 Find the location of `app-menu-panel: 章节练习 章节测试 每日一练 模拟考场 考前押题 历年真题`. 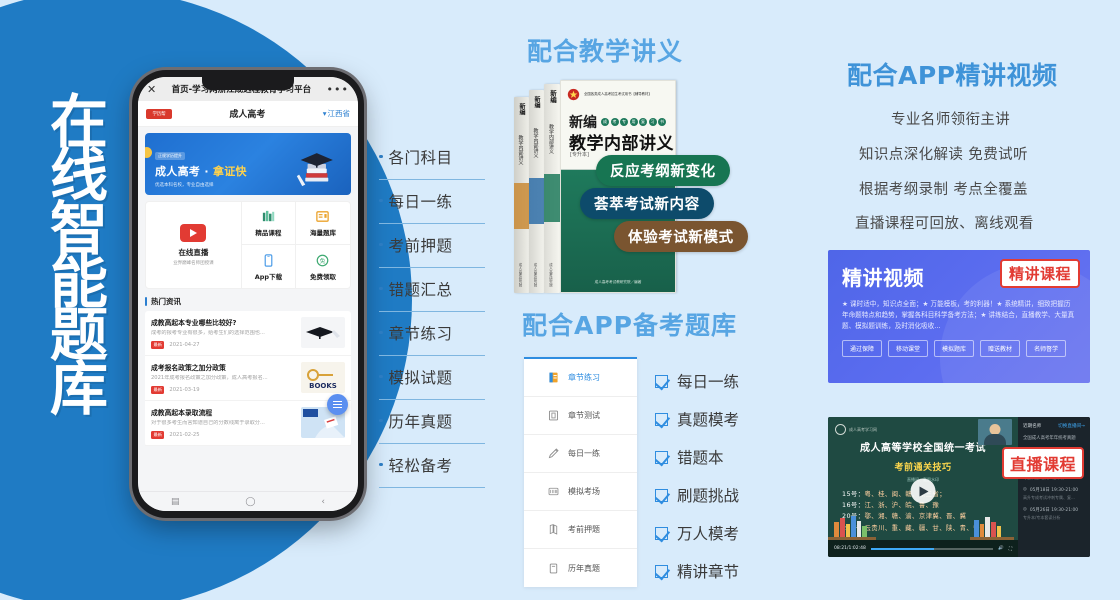

app-menu-panel: 章节练习 章节测试 每日一练 模拟考场 考前押题 历年真题 is located at coordinates (580, 472).